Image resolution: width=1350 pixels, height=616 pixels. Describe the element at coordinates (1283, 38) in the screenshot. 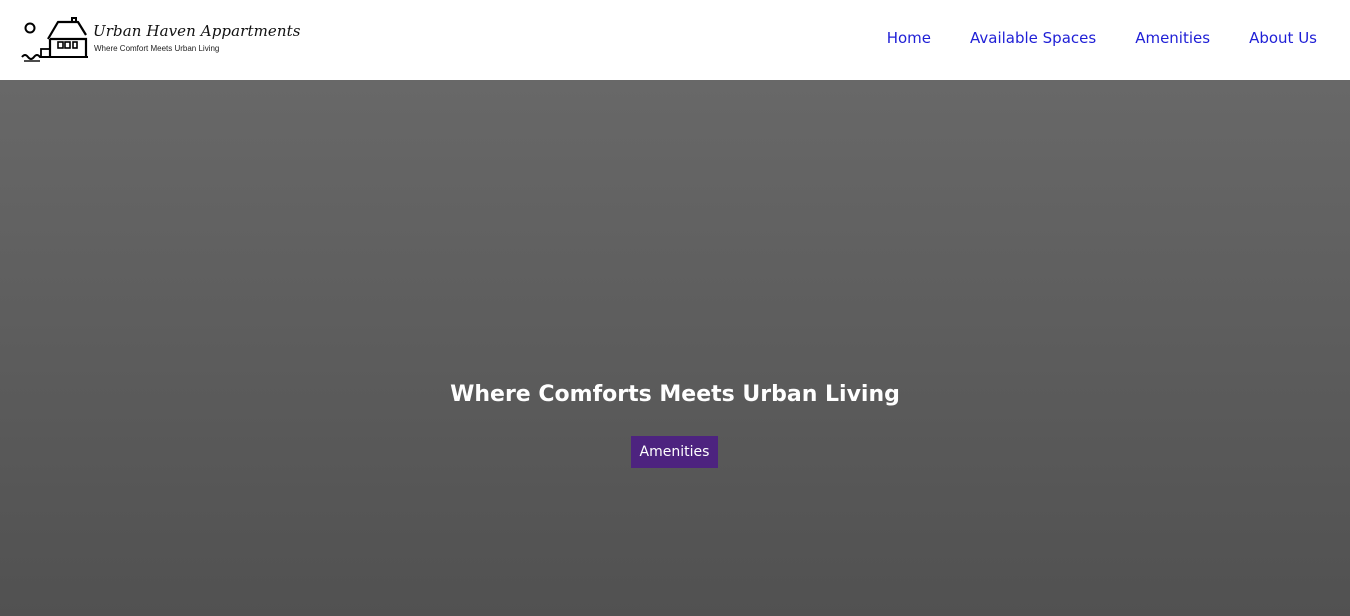

I see `nav-link-about-us: About Us` at that location.